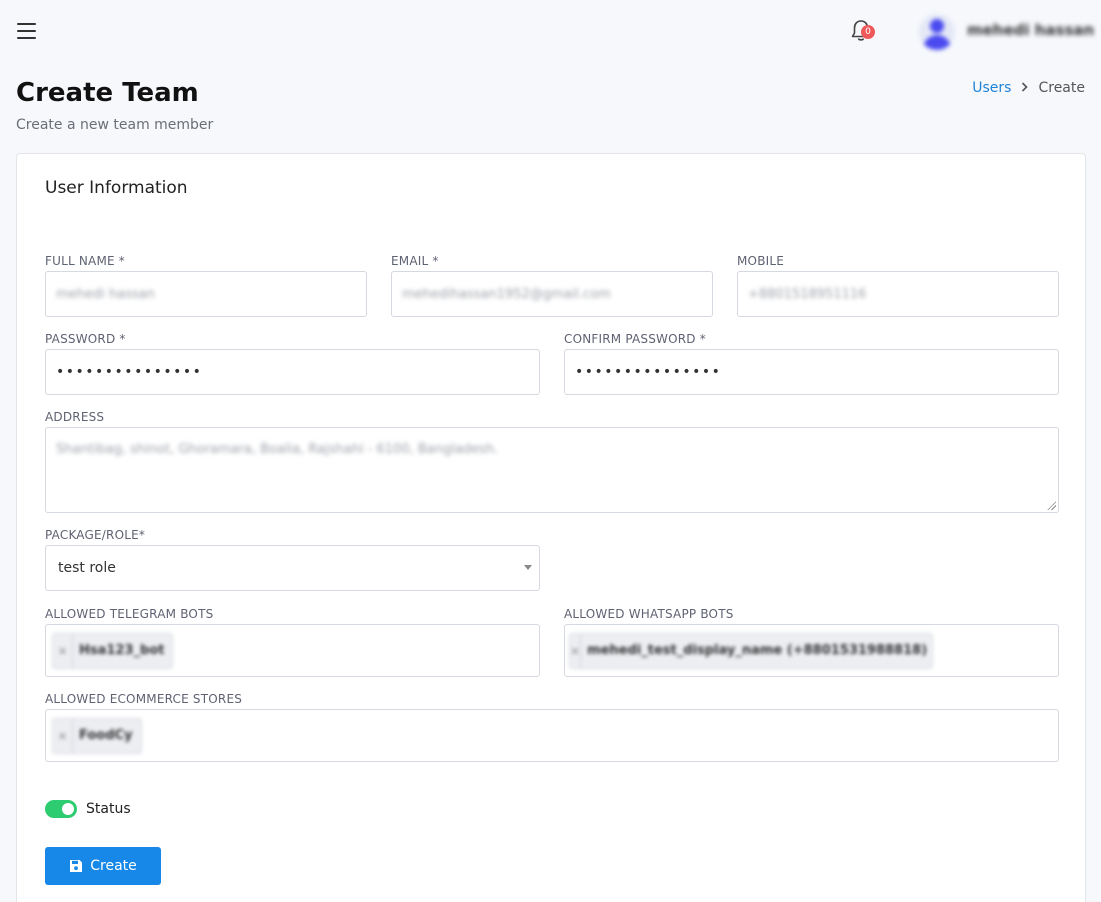  I want to click on create-button-label: Create, so click(113, 866).